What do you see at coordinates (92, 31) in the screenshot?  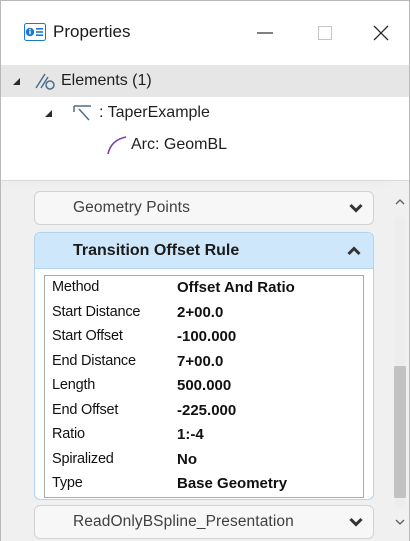 I see `window-title: Properties` at bounding box center [92, 31].